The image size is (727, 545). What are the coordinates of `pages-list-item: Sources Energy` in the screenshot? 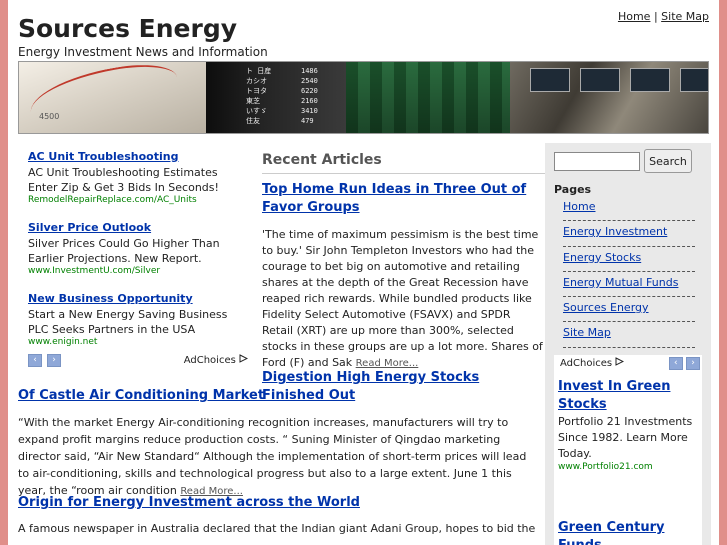 It's located at (629, 310).